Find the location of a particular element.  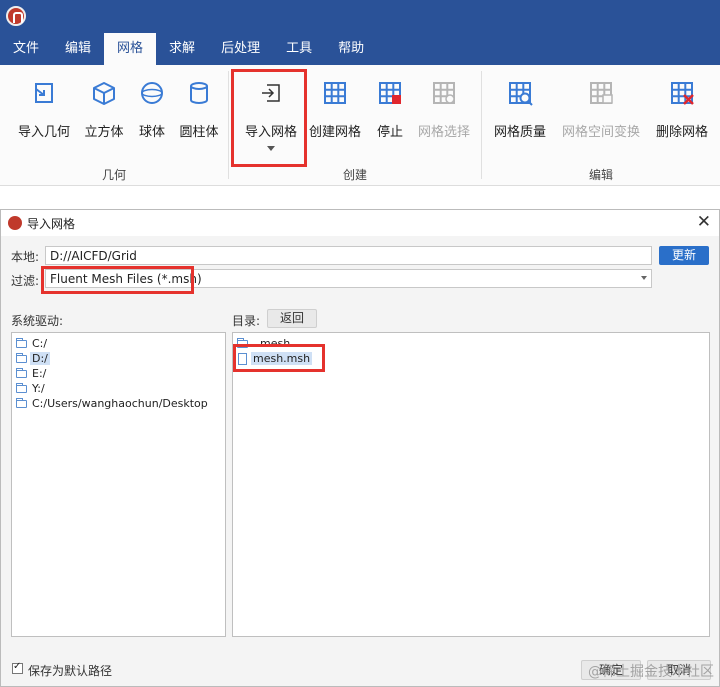

cube-icon is located at coordinates (104, 93).